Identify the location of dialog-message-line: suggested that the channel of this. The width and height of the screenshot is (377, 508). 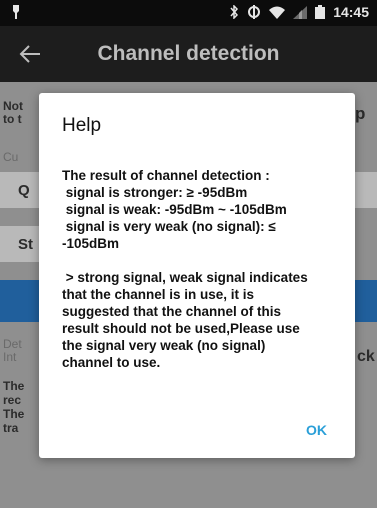
(172, 311).